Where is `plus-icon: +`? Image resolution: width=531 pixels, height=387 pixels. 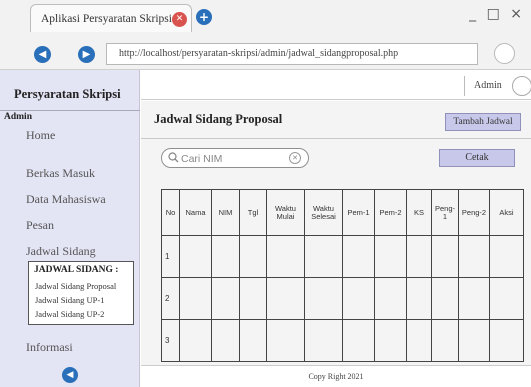 plus-icon: + is located at coordinates (204, 17).